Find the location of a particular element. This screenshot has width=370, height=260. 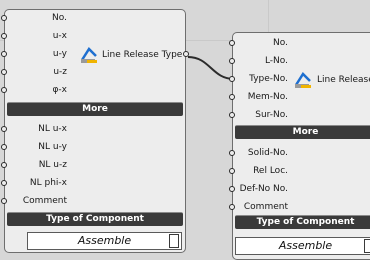

input-grip-type-no is located at coordinates (232, 79).